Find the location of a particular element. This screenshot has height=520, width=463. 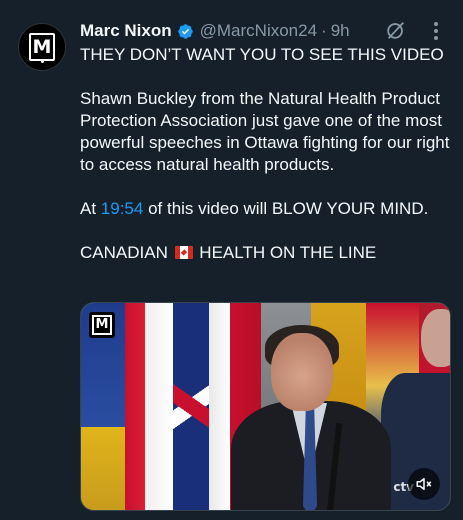

tweet-header: Marc Nixon @MarcNixon24 · 9h is located at coordinates (266, 31).